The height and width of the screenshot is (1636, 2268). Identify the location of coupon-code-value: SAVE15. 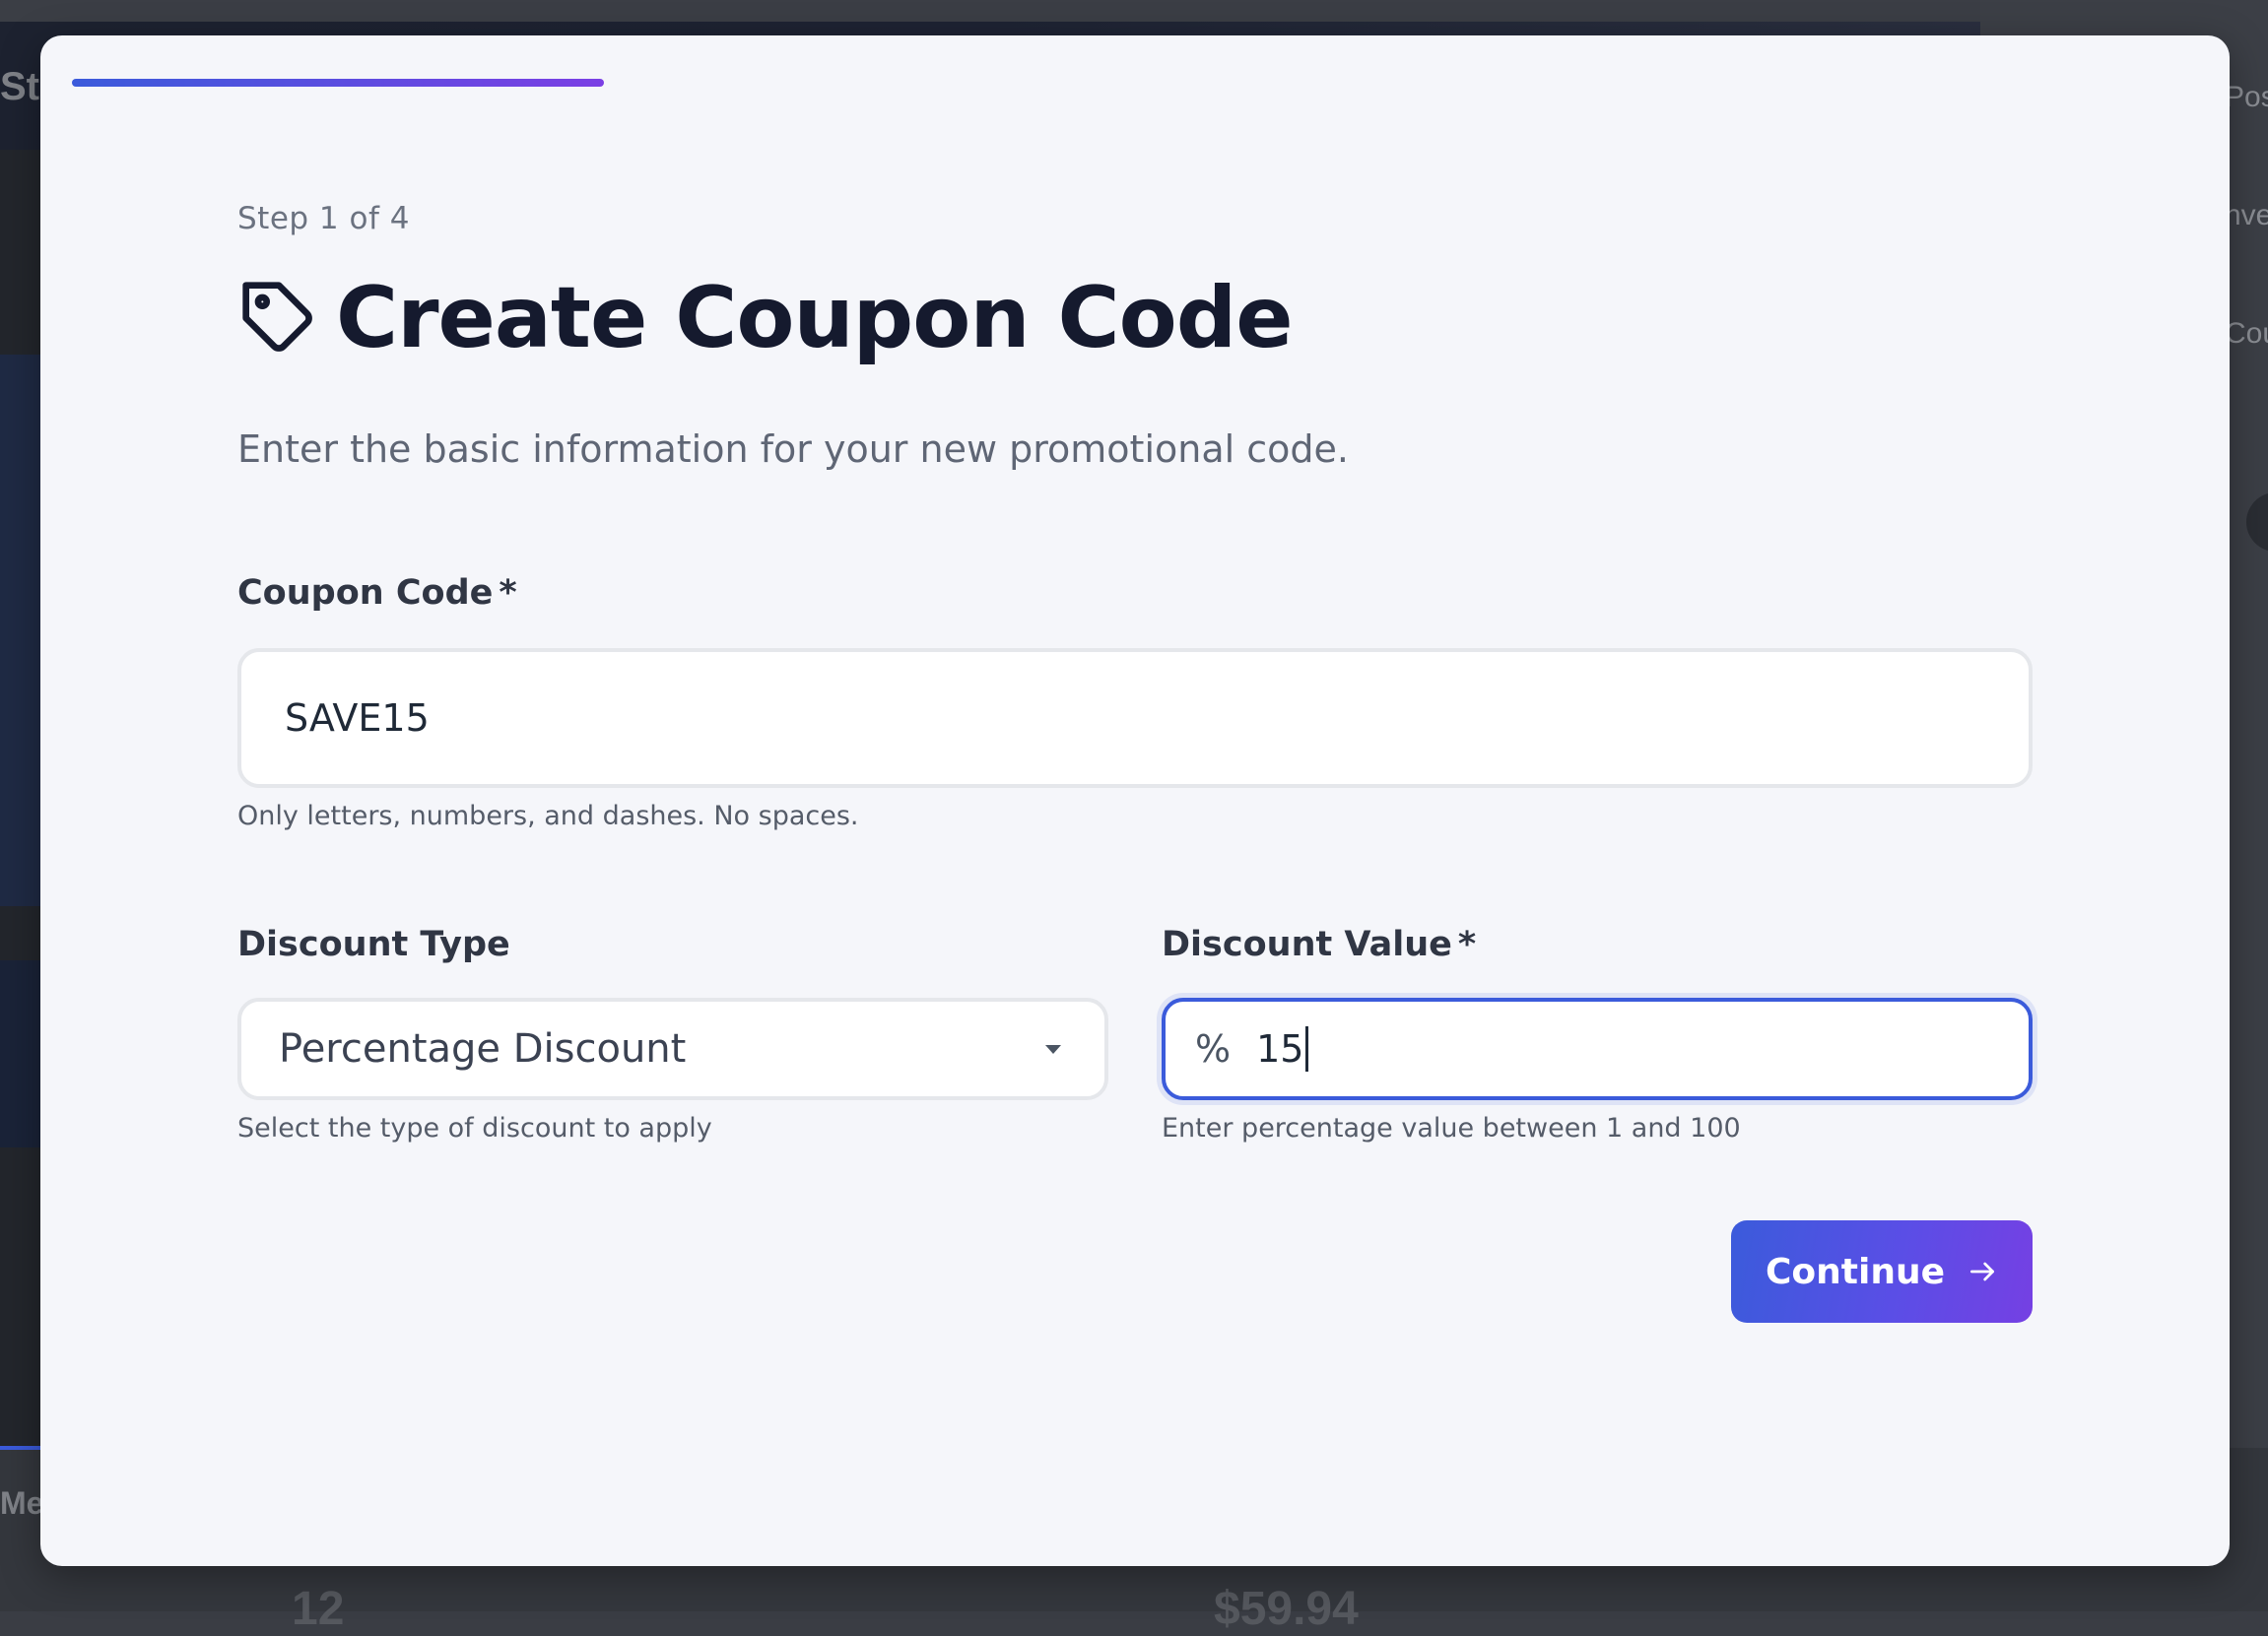
(357, 718).